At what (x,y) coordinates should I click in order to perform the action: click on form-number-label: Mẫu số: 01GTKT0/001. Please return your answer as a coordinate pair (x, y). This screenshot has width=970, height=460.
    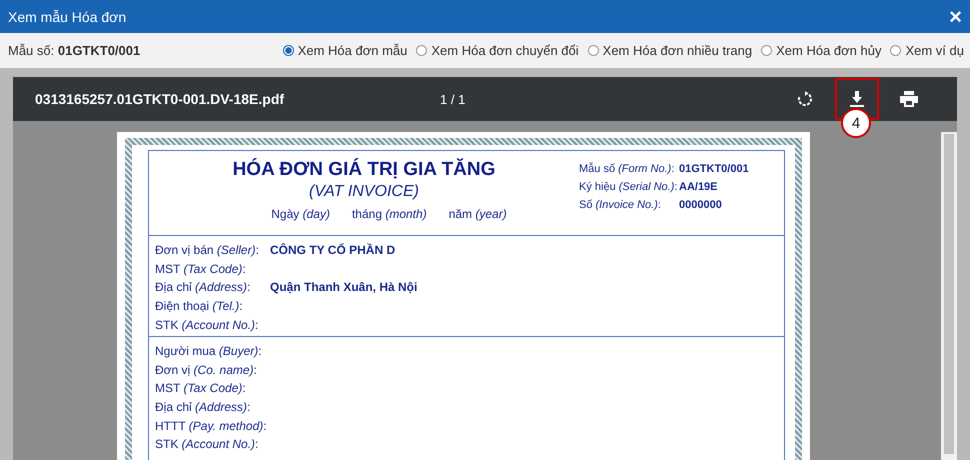
    Looking at the image, I should click on (74, 50).